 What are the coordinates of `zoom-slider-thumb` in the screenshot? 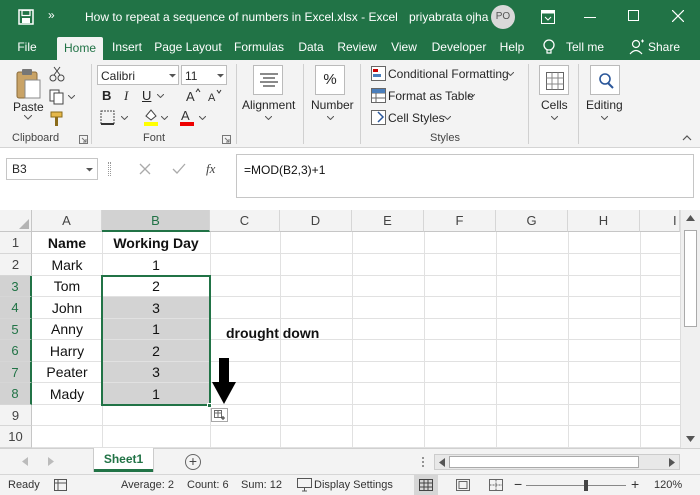 It's located at (586, 485).